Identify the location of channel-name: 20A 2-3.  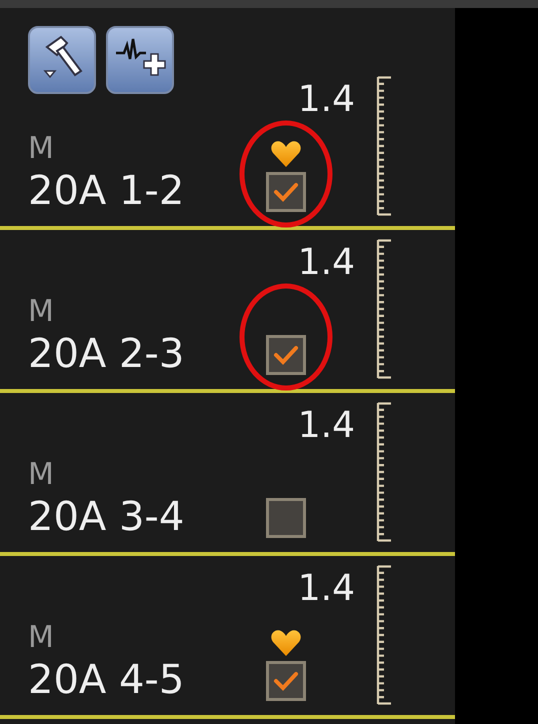
(107, 354).